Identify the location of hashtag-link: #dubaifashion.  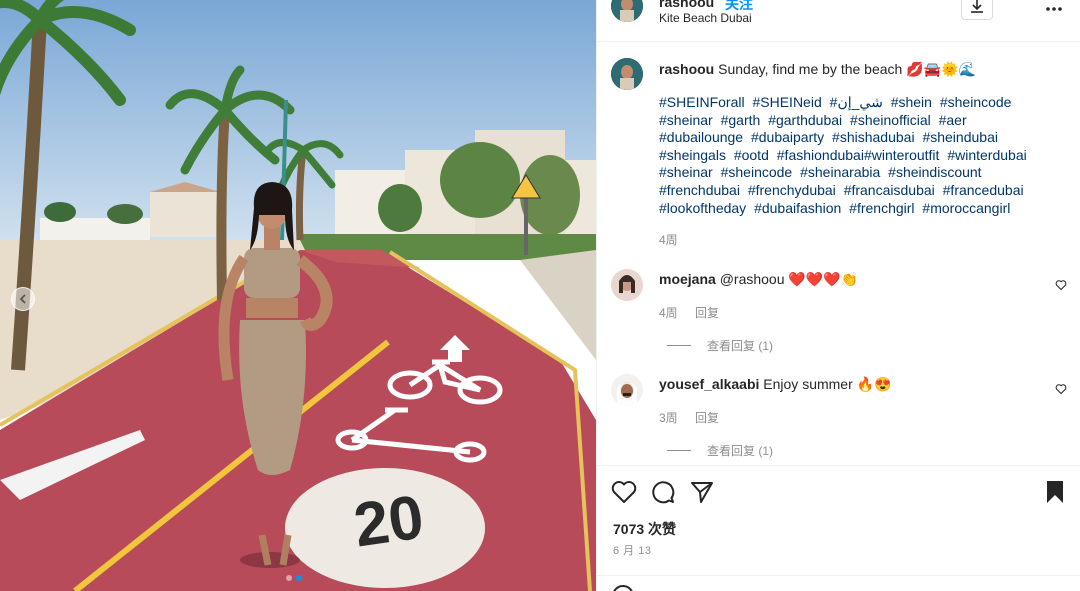
(797, 208).